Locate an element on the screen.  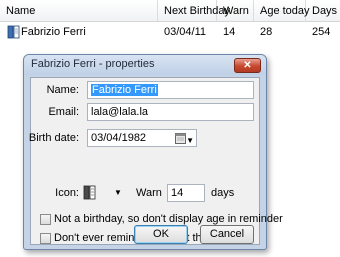
dialog-titlebar: Fabrizio Ferri - properties ✕ is located at coordinates (145, 65).